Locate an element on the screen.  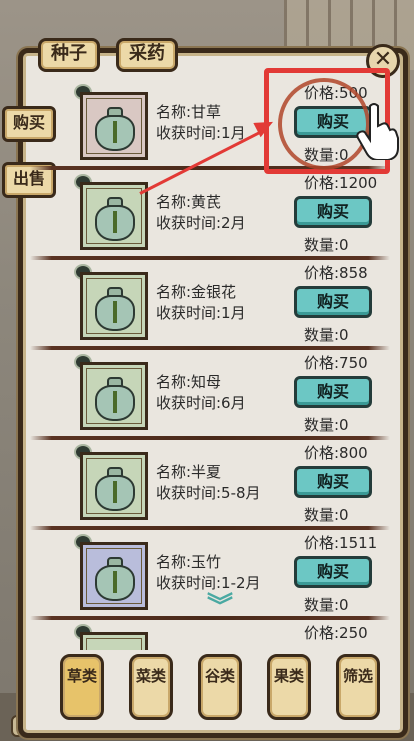
seed-price: 价格:858 is located at coordinates (336, 273).